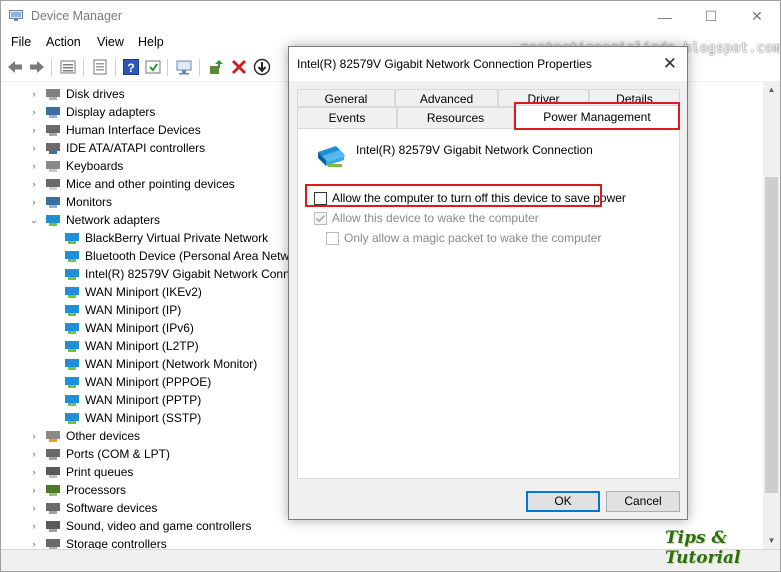  Describe the element at coordinates (332, 238) in the screenshot. I see `magic-packet-checkbox` at that location.